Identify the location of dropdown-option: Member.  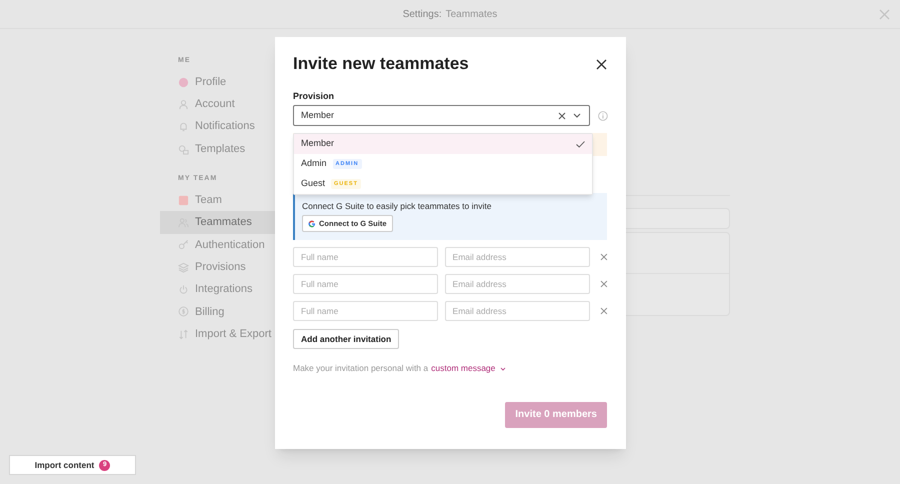
(443, 144).